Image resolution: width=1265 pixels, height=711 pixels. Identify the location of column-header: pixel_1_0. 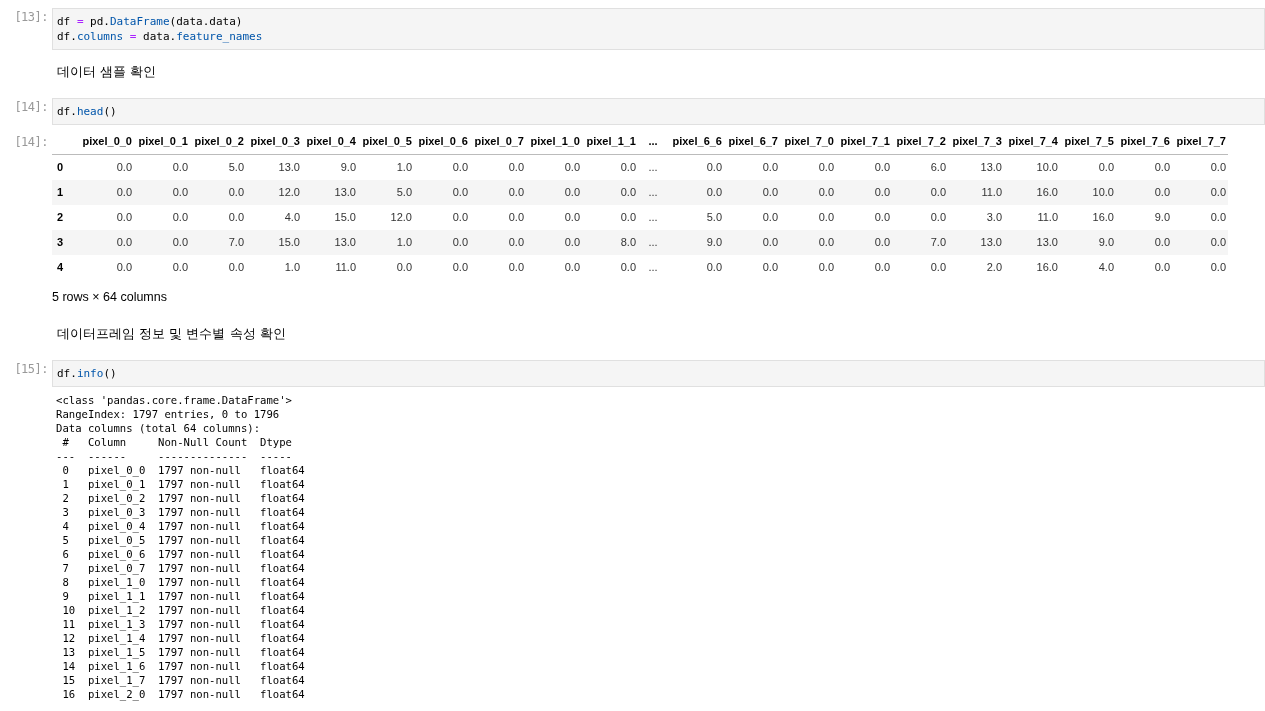
(554, 141).